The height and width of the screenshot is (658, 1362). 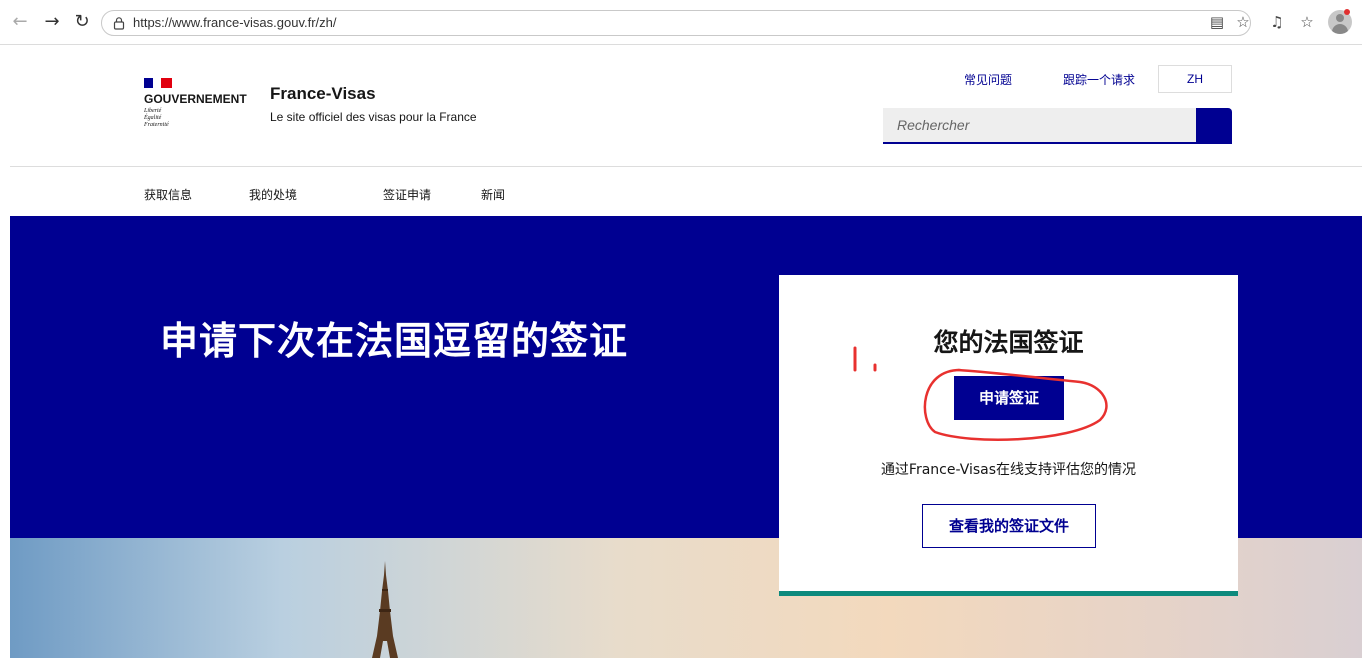 What do you see at coordinates (1099, 79) in the screenshot?
I see `track-request-link: 跟踪一个请求` at bounding box center [1099, 79].